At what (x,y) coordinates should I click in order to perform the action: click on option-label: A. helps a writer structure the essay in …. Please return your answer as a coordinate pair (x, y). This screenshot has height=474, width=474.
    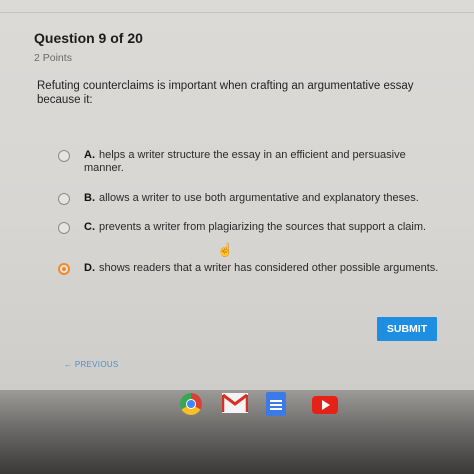
    Looking at the image, I should click on (245, 161).